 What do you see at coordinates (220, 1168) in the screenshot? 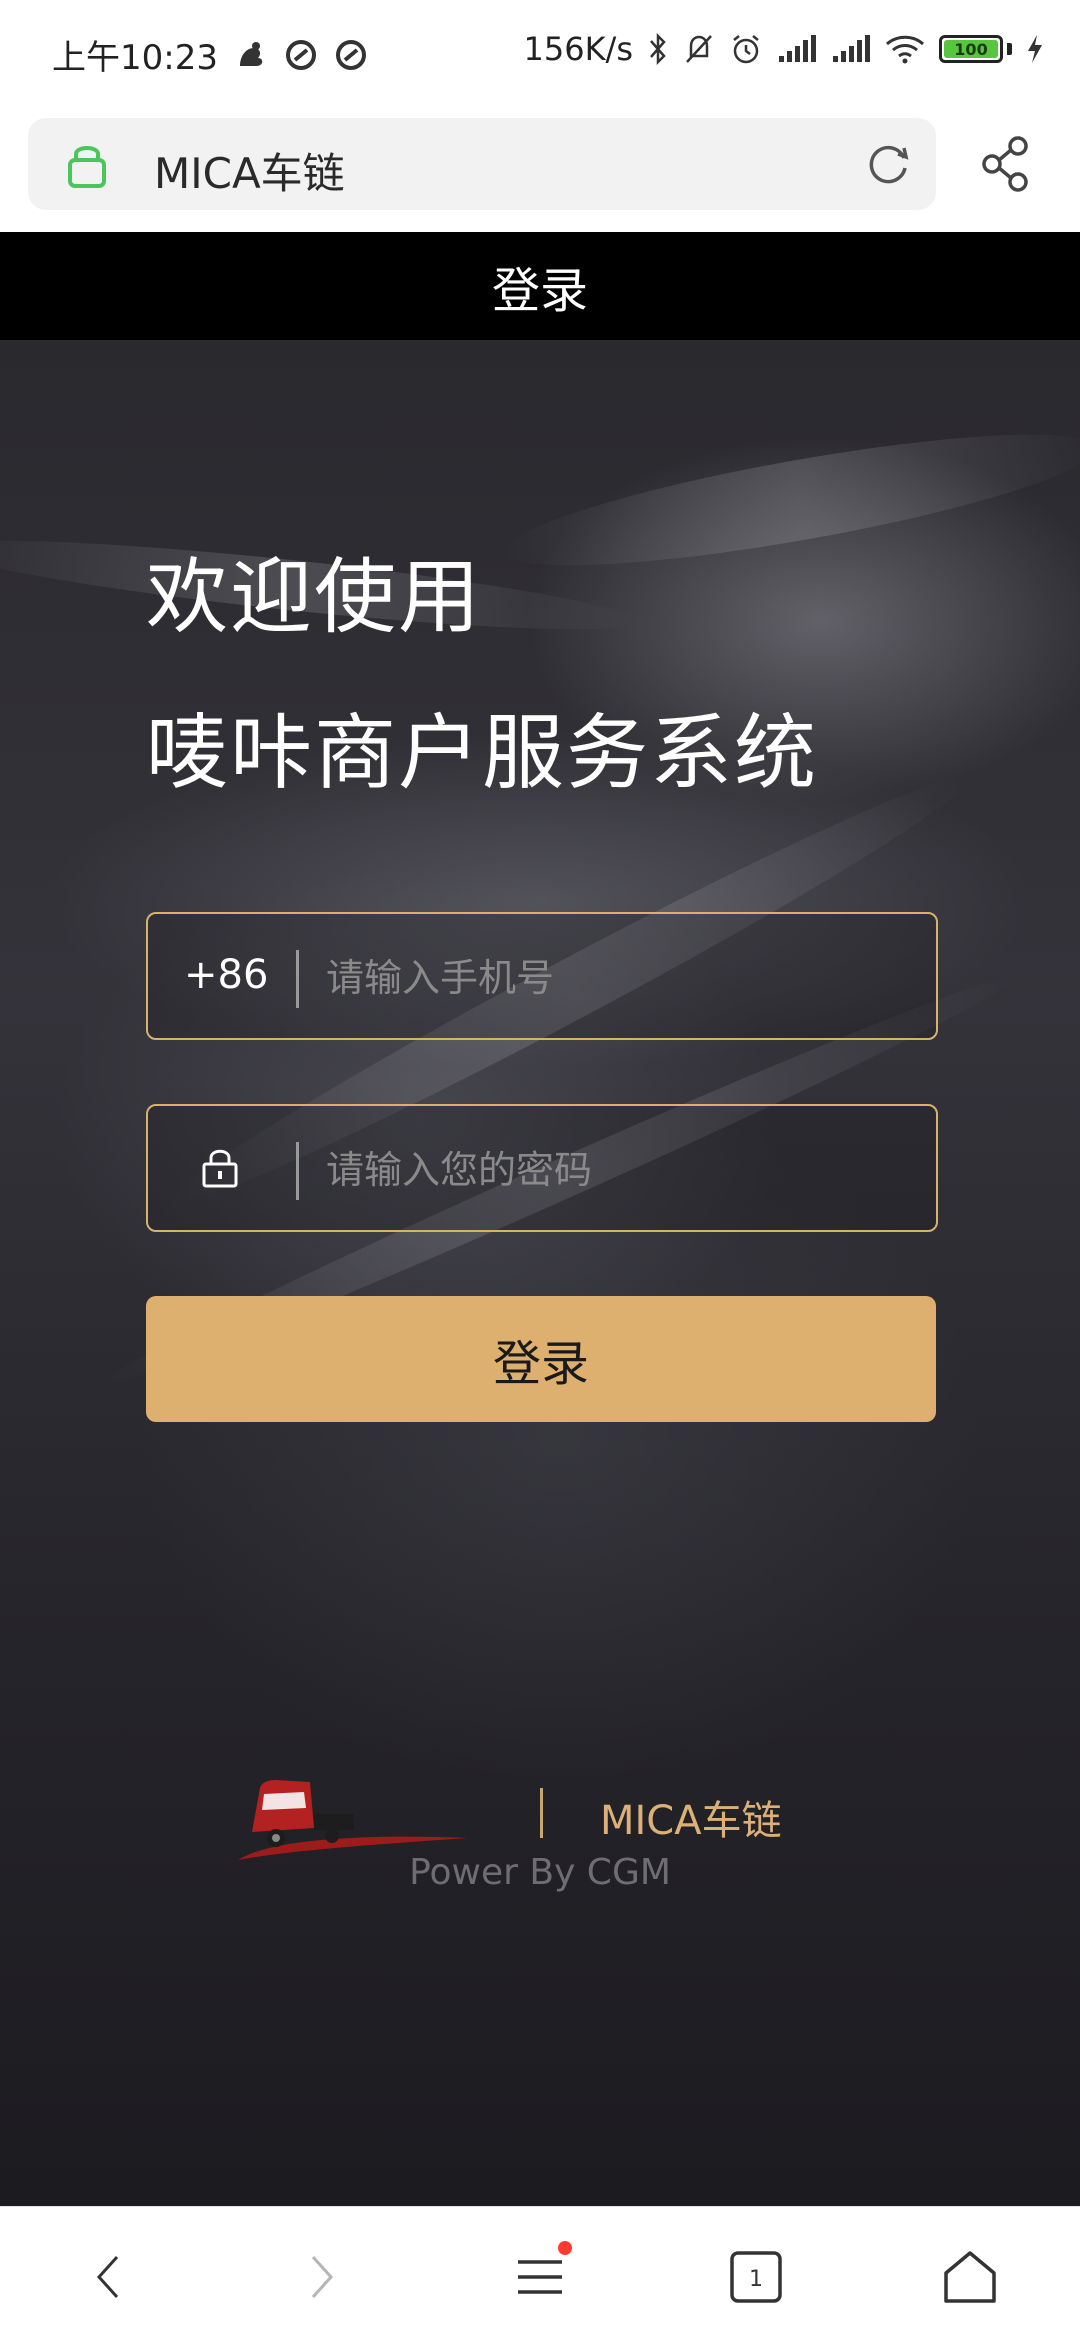
I see `padlock-icon` at bounding box center [220, 1168].